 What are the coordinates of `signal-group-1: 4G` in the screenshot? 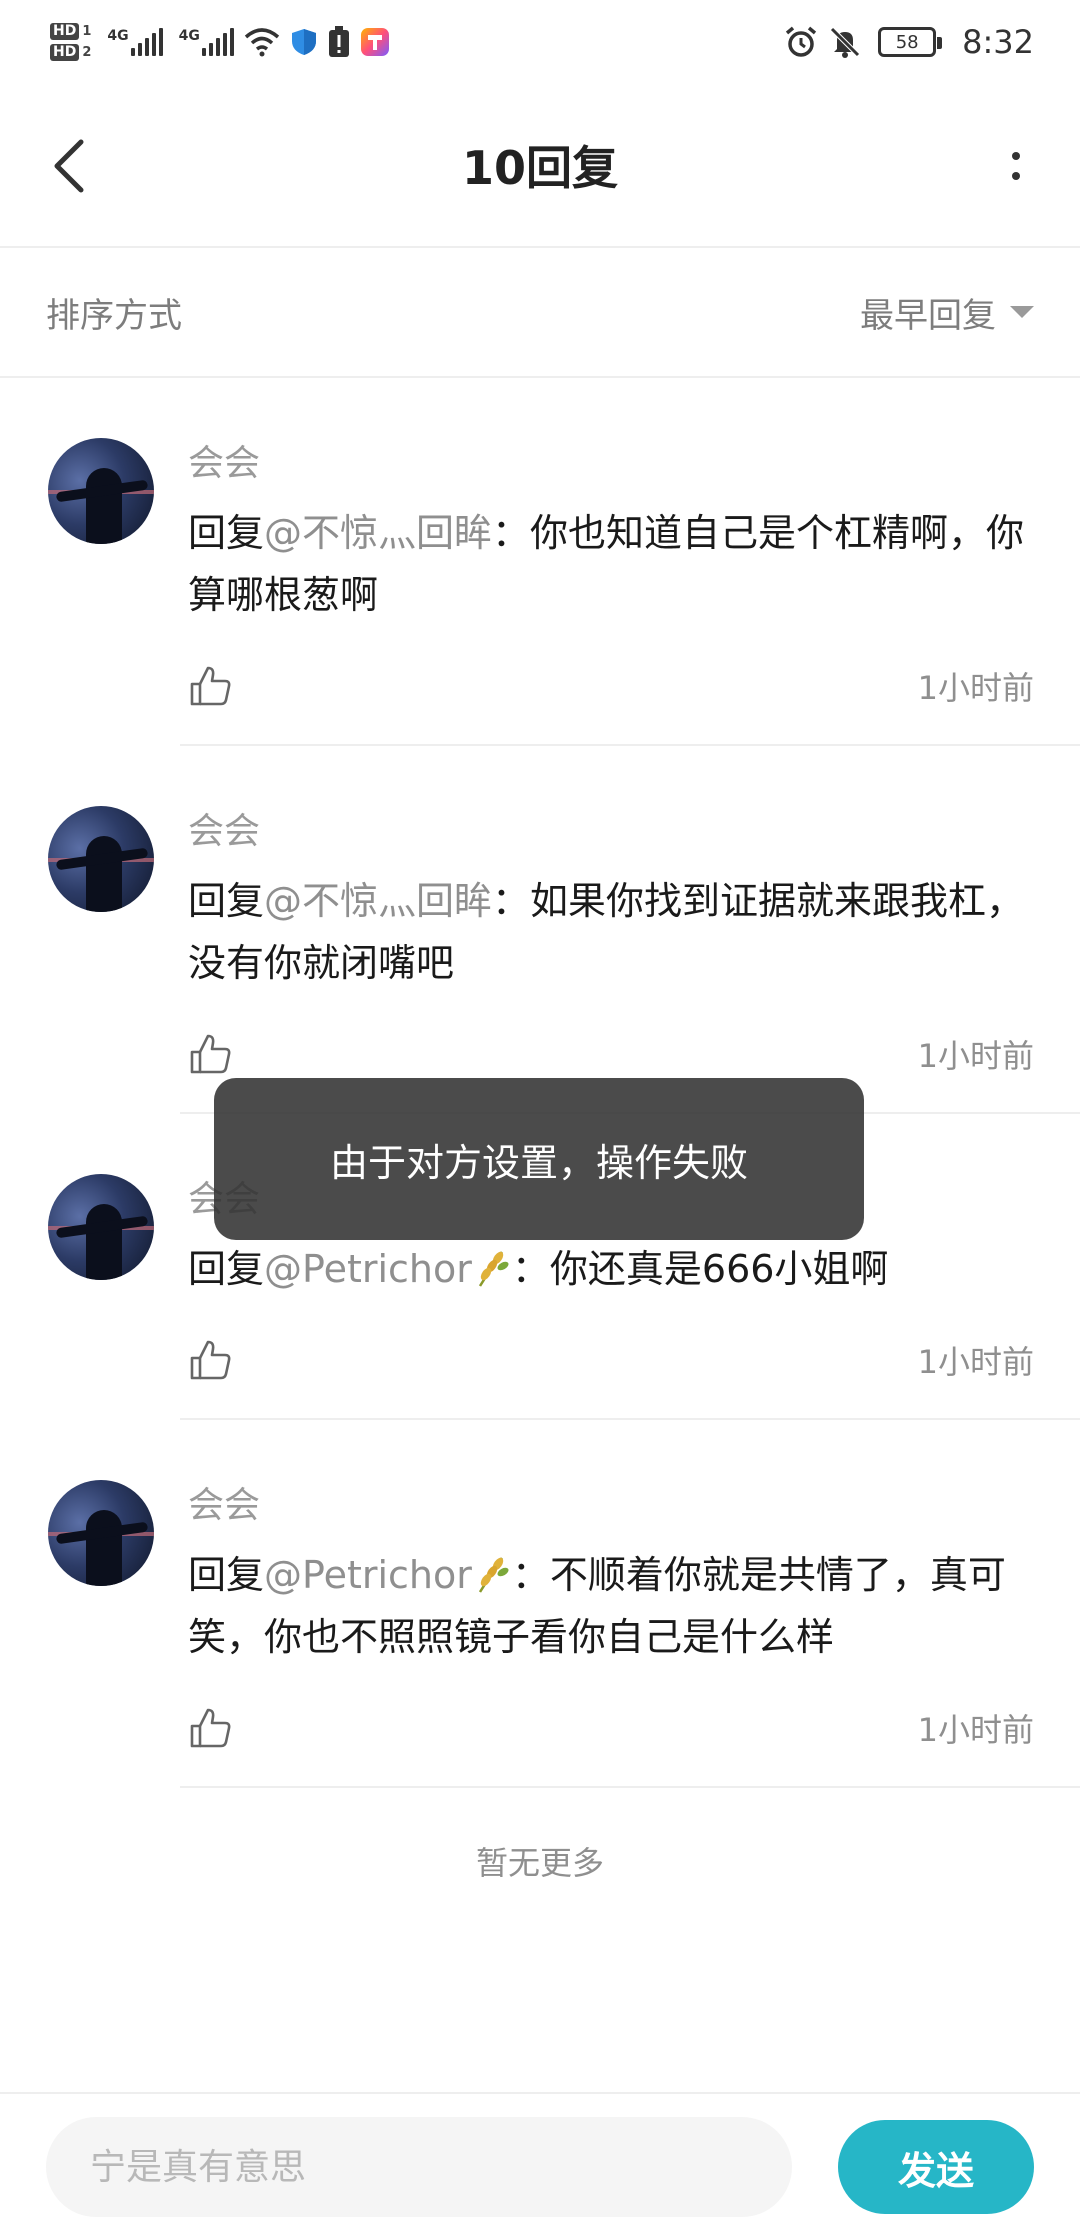 It's located at (135, 42).